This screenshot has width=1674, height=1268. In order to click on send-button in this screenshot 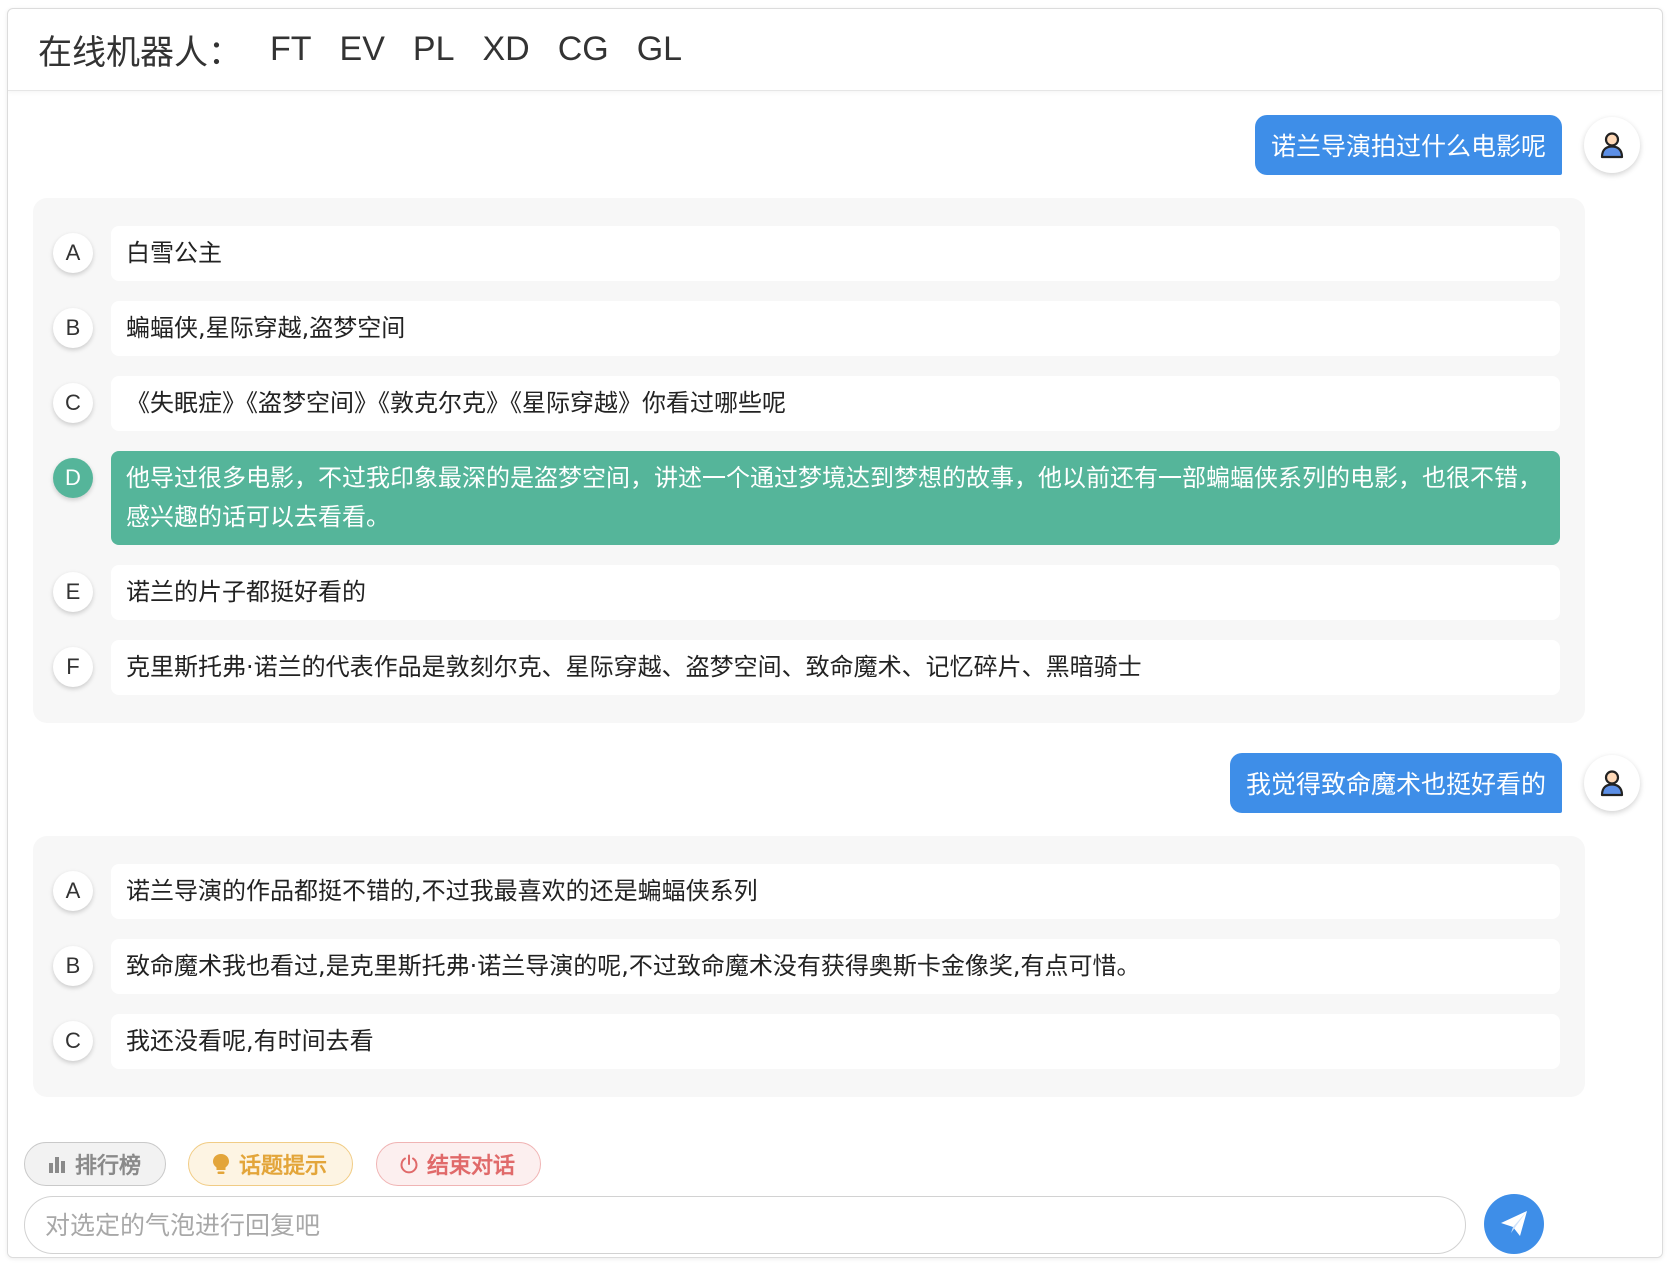, I will do `click(1514, 1224)`.